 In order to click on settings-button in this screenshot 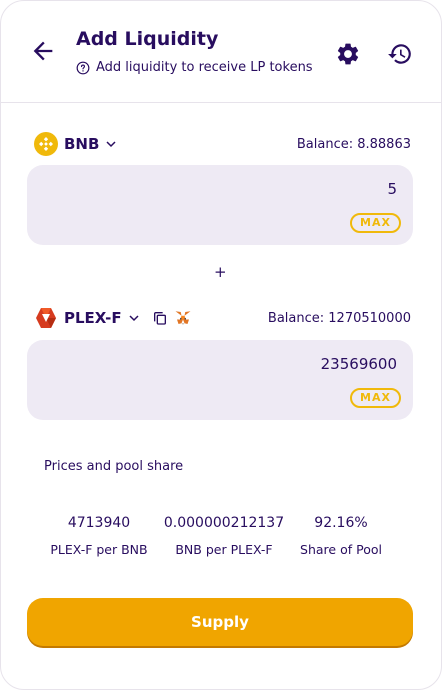, I will do `click(348, 54)`.